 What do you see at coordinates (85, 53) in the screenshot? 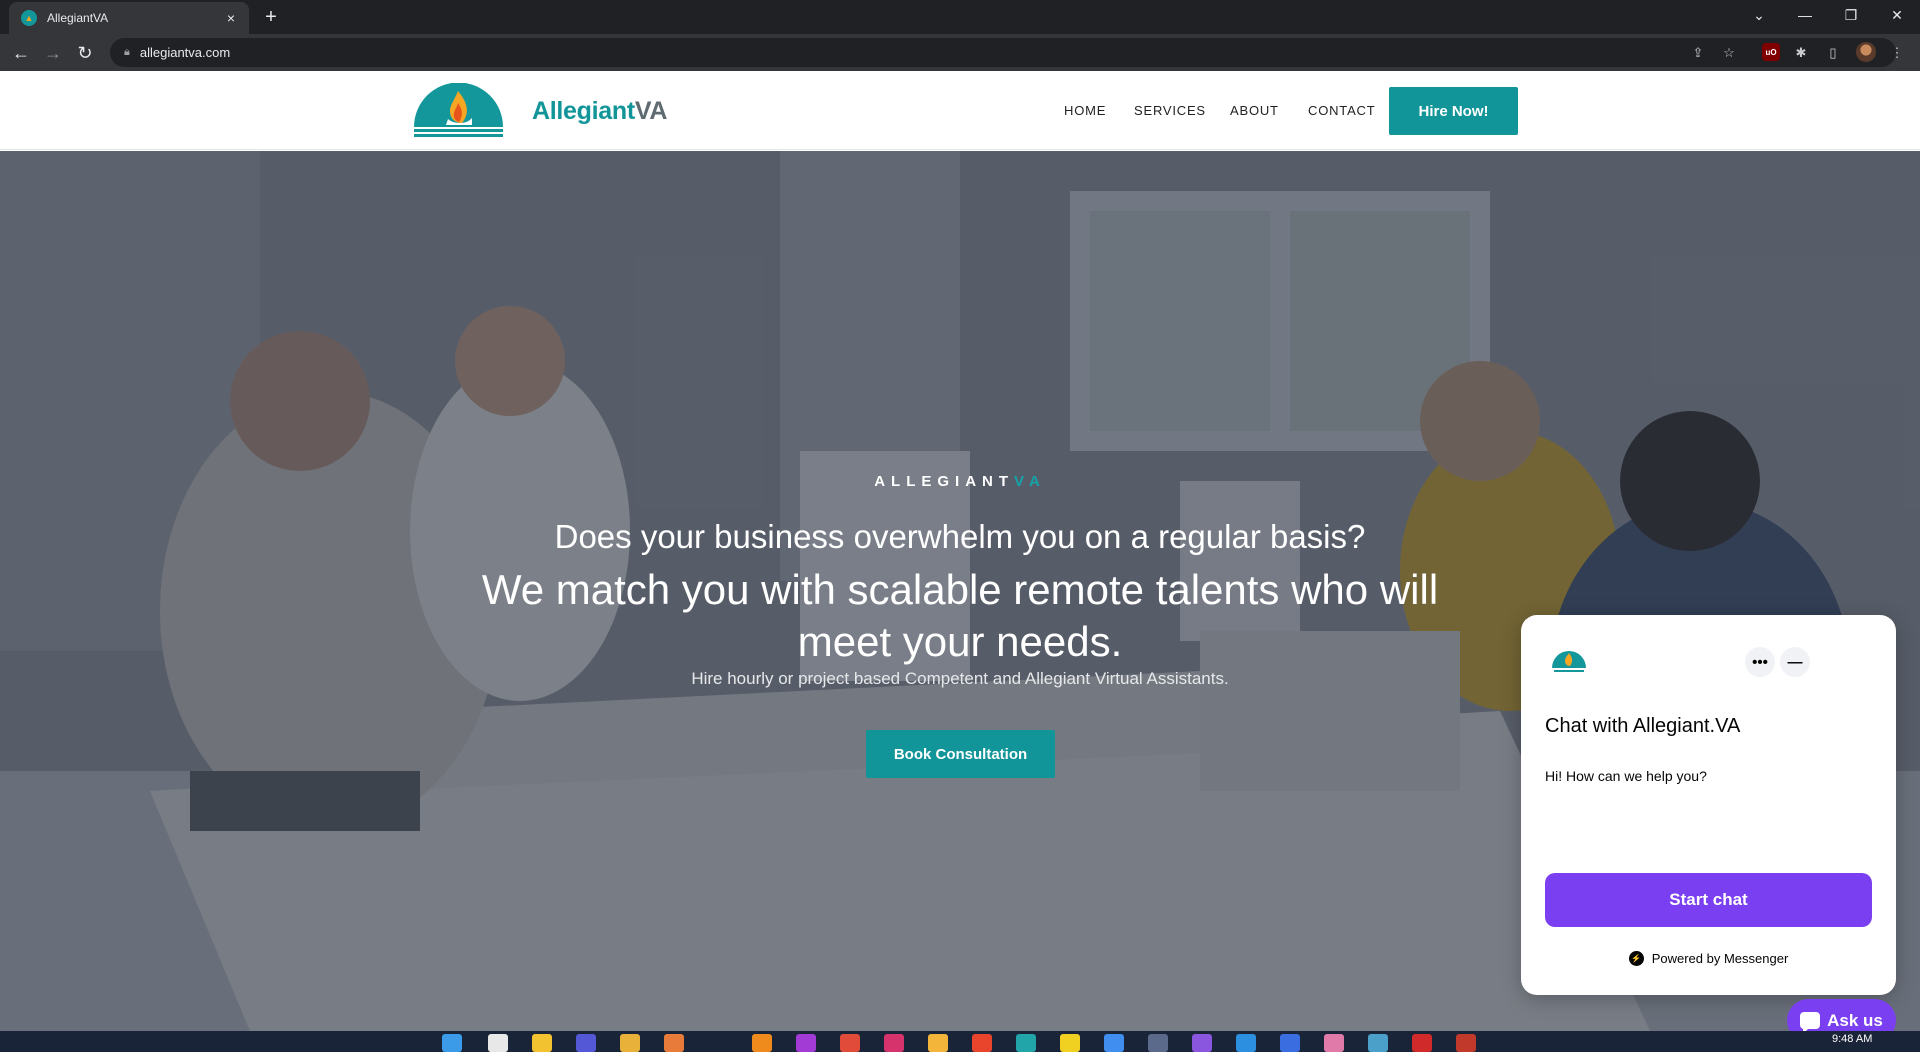
I see `reload-icon: ↻` at bounding box center [85, 53].